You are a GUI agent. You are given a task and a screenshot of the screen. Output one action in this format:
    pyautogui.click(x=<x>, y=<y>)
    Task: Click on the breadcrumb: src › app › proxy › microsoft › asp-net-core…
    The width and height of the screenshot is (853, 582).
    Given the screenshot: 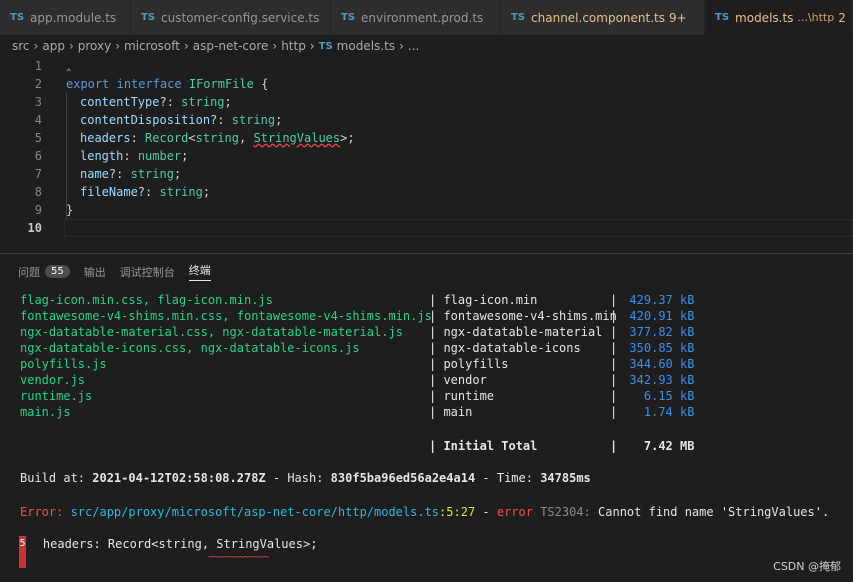 What is the action you would take?
    pyautogui.click(x=426, y=46)
    